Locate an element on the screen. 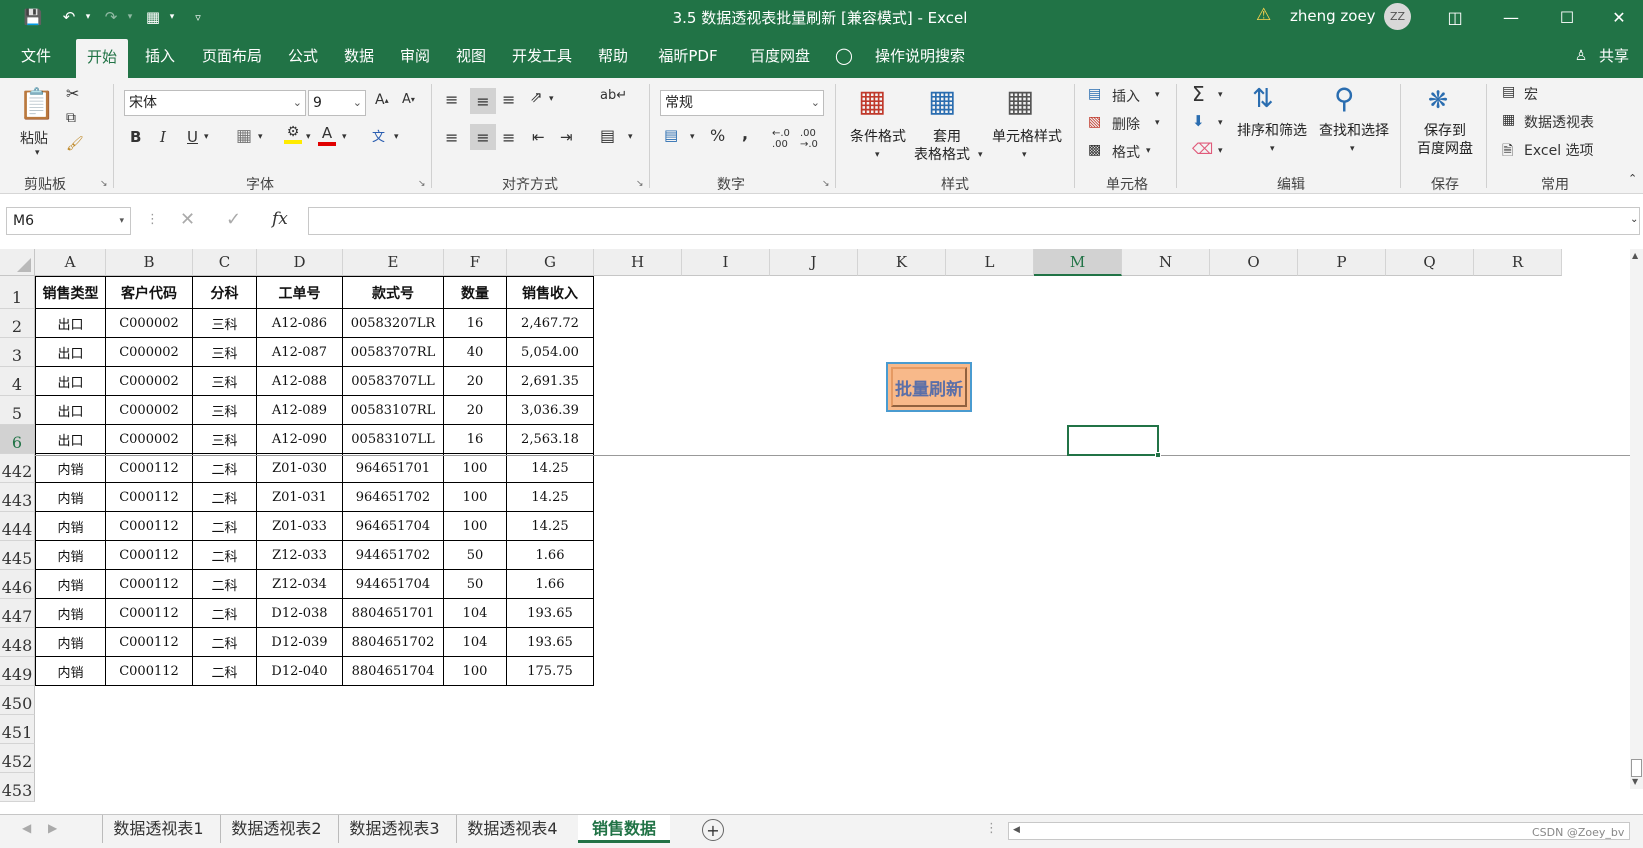  row-header-449: 449 is located at coordinates (17, 671).